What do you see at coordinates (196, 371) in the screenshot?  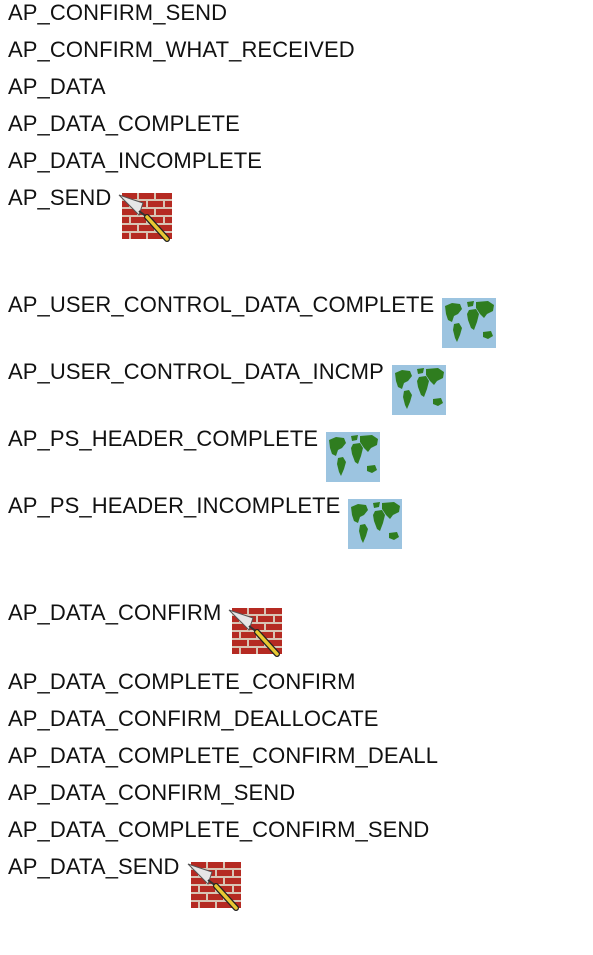 I see `entry-label: AP_USER_CONTROL_DATA_INCMP` at bounding box center [196, 371].